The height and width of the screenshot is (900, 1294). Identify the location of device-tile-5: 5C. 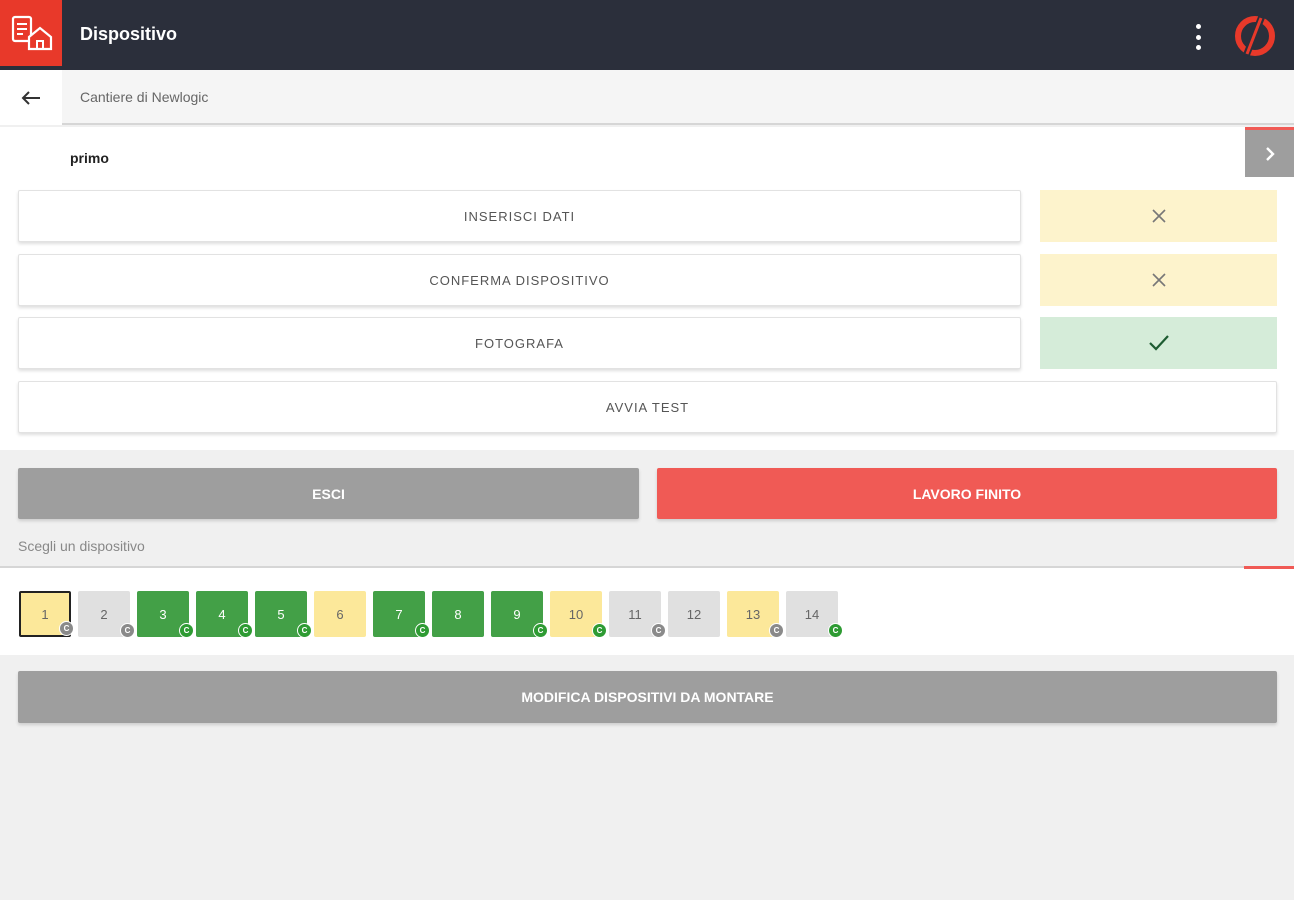
(283, 614).